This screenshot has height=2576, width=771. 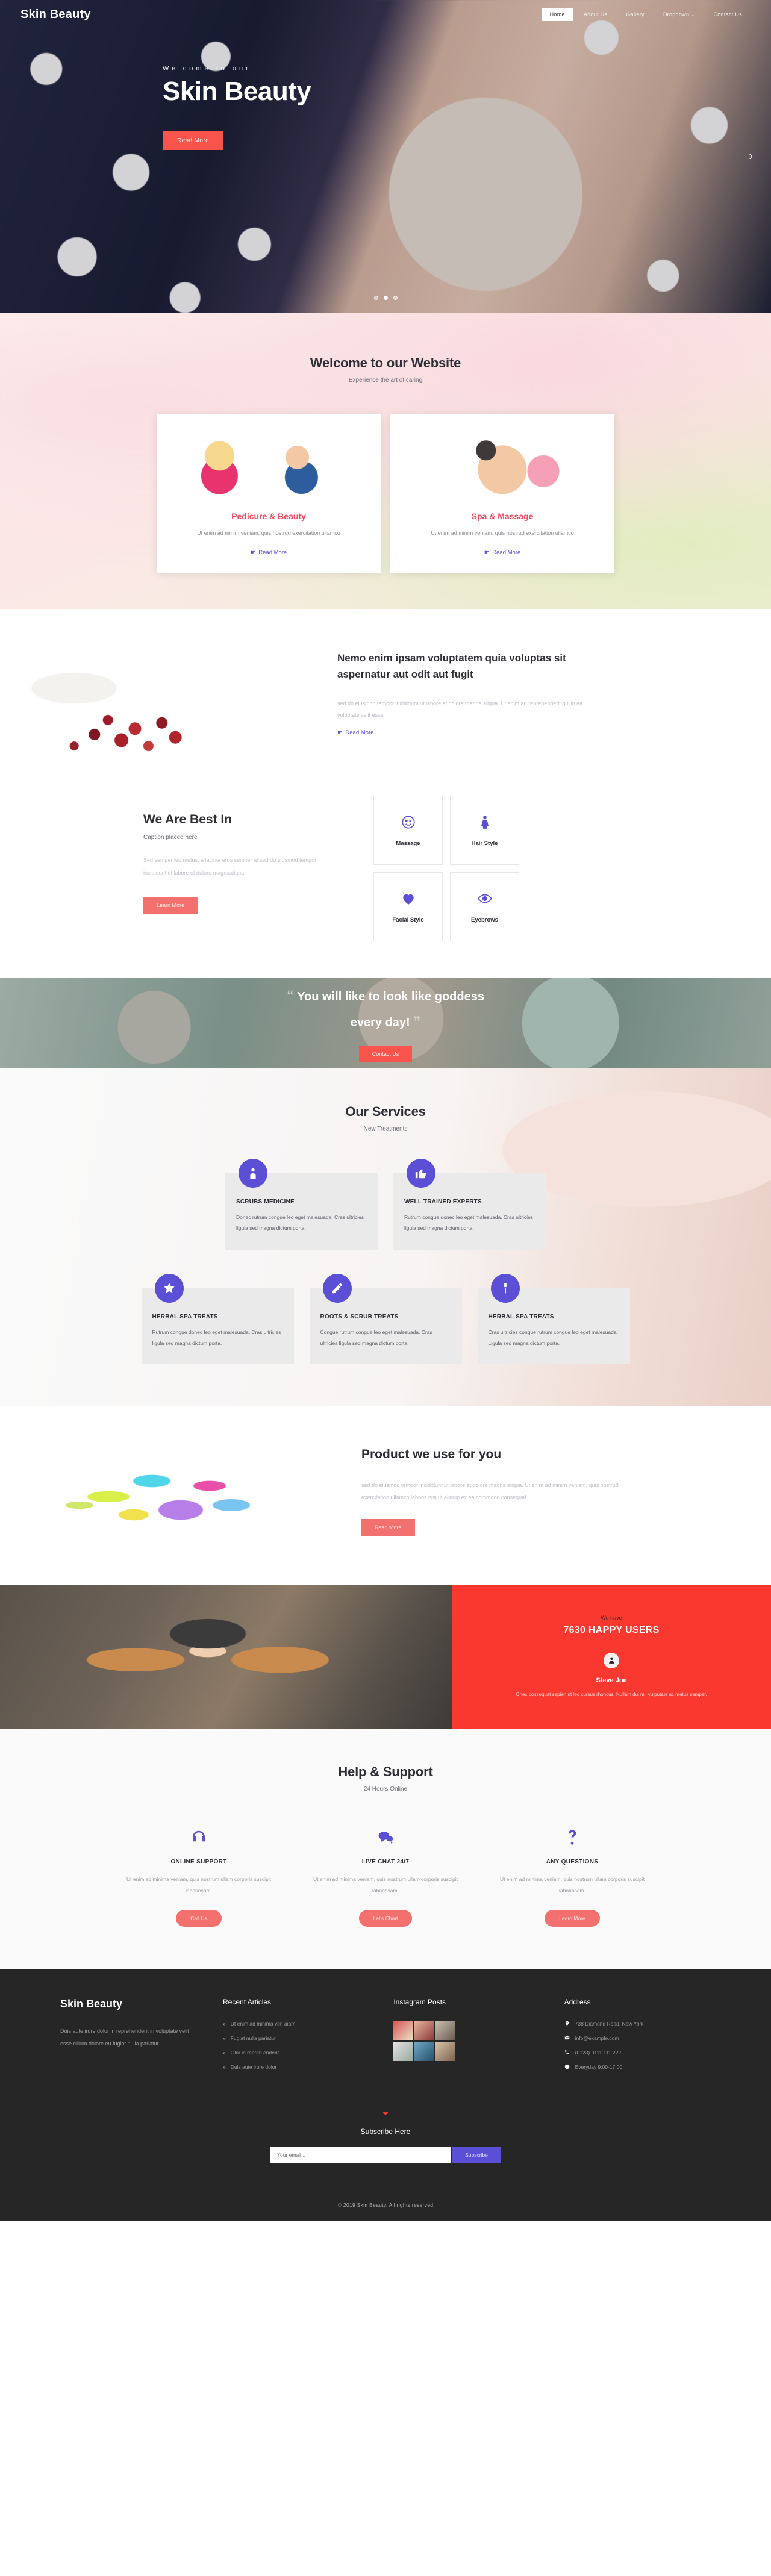 I want to click on lets-chart-button: Let's Chart, so click(x=385, y=1918).